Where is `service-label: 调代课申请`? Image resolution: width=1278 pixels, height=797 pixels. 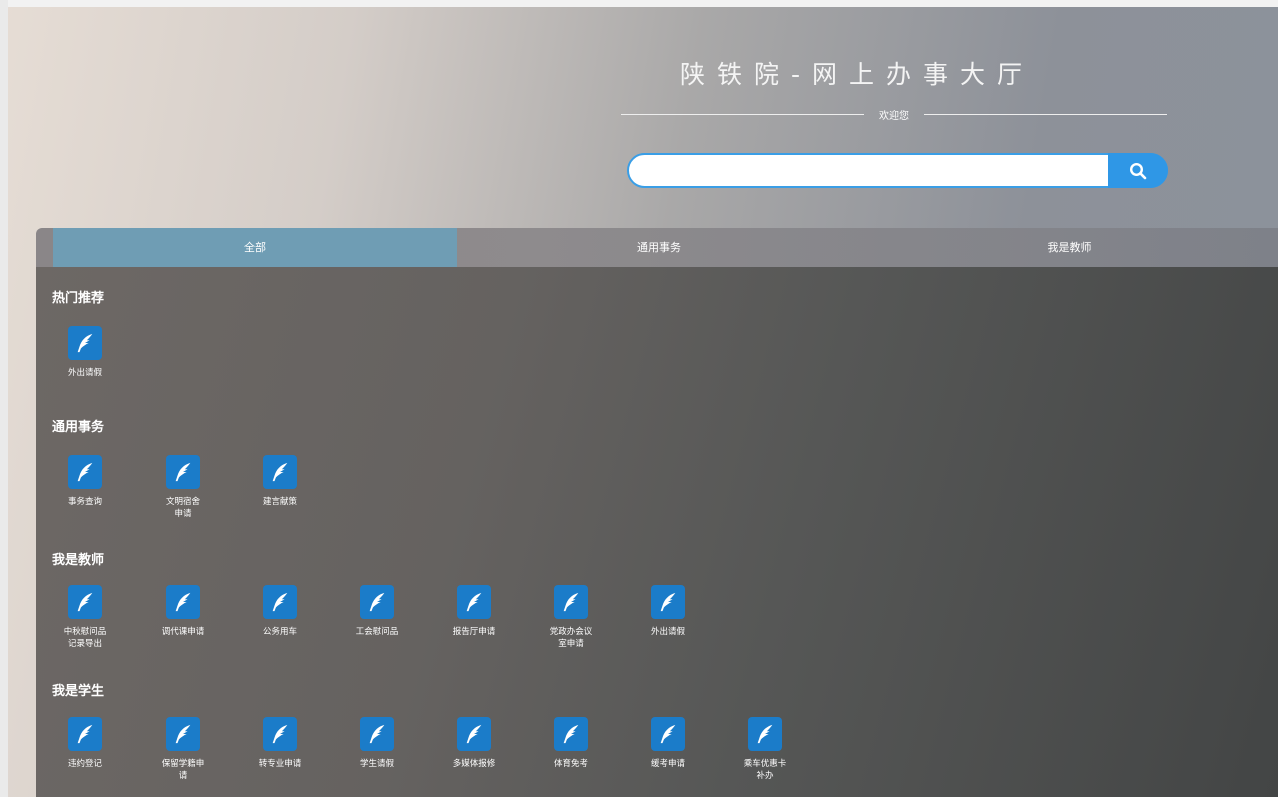 service-label: 调代课申请 is located at coordinates (183, 632).